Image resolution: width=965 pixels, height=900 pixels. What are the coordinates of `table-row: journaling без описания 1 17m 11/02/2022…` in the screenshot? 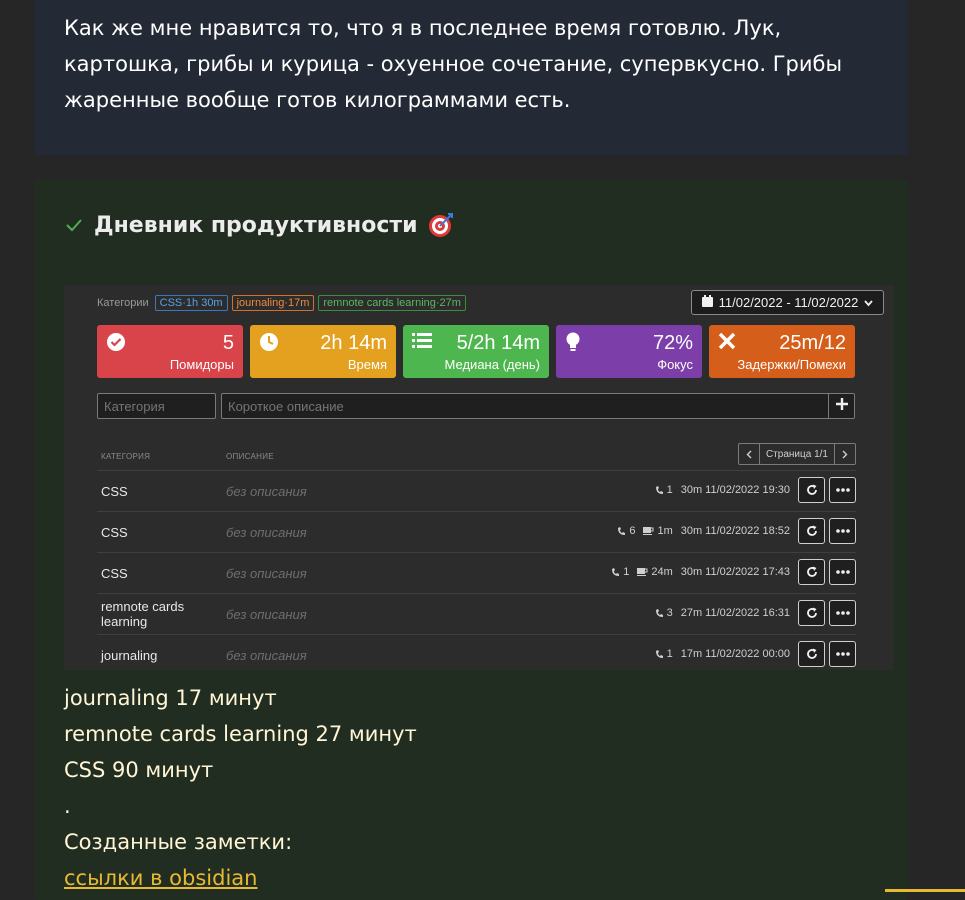 It's located at (476, 654).